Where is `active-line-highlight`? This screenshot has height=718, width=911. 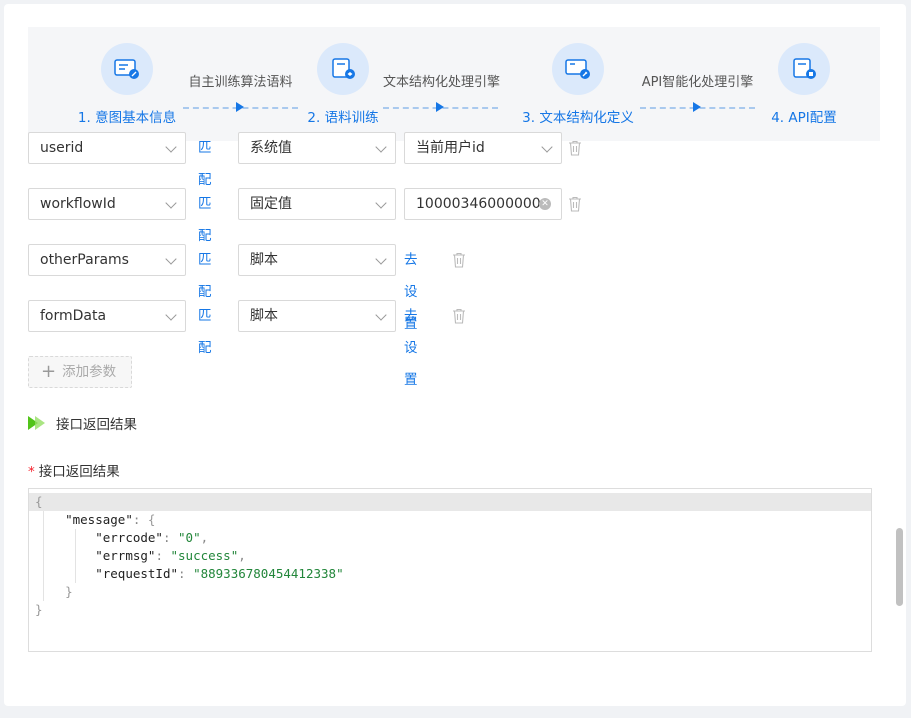 active-line-highlight is located at coordinates (450, 502).